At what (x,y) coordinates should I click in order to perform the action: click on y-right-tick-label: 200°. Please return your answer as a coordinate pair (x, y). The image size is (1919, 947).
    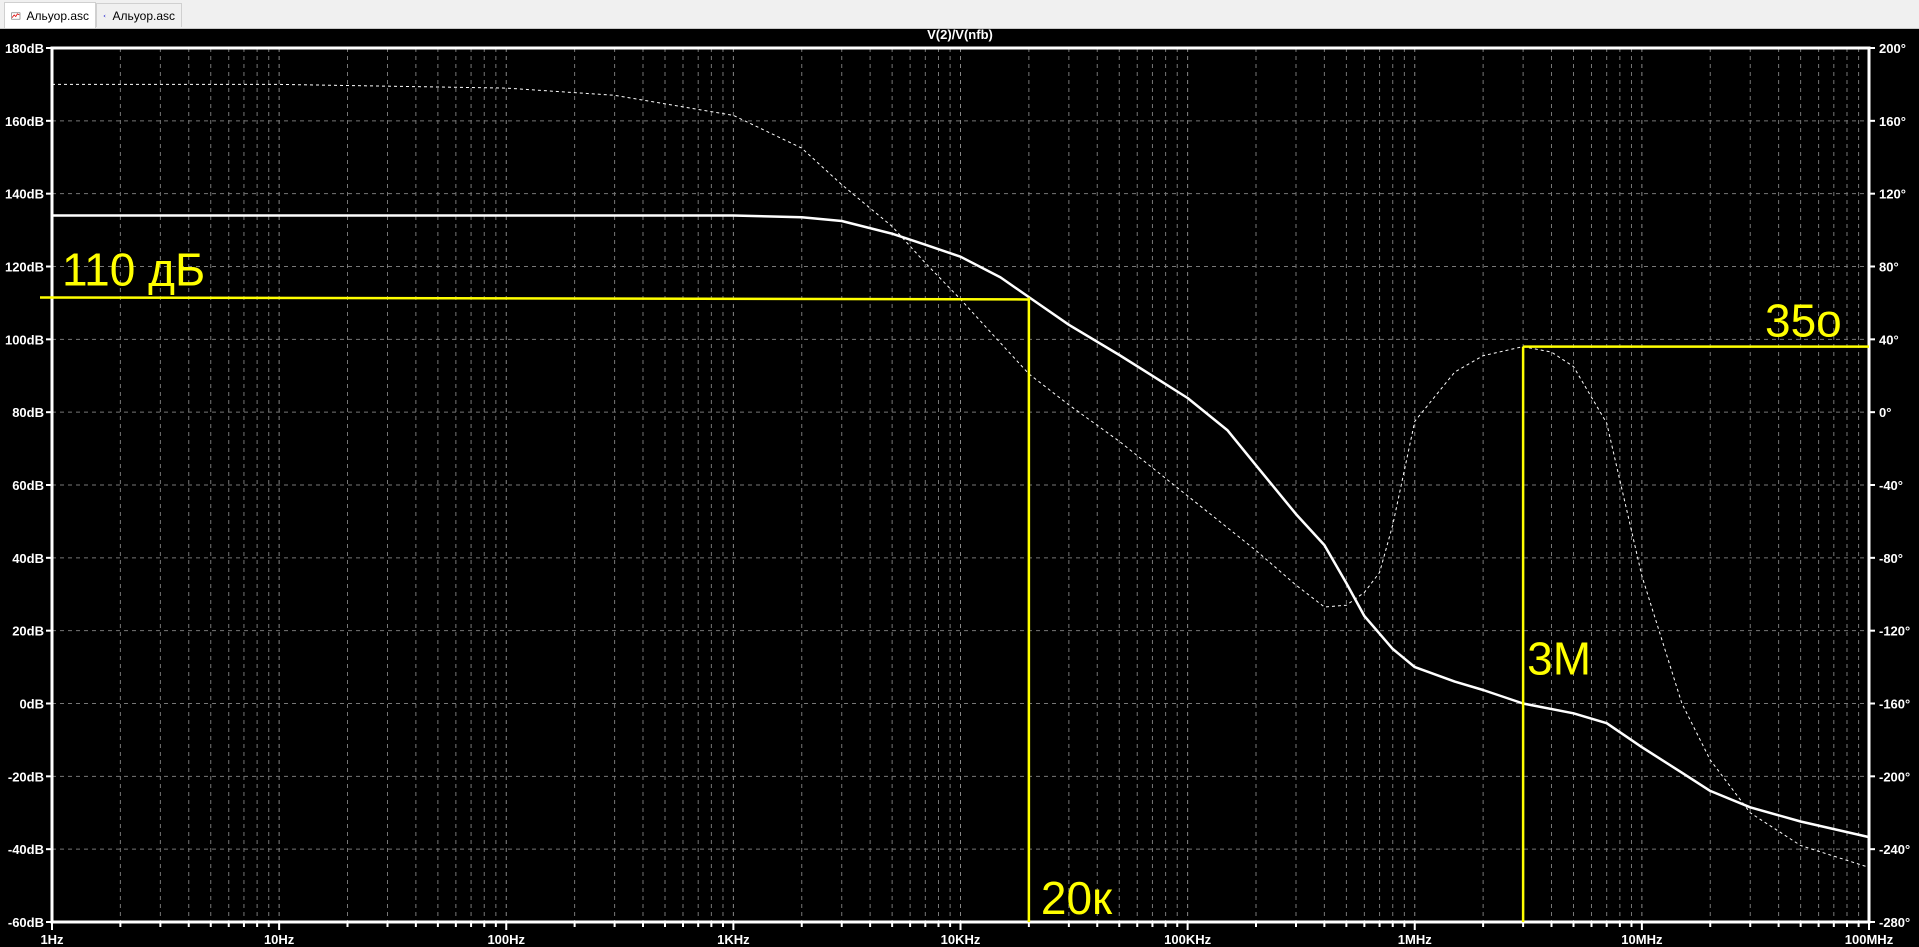
    Looking at the image, I should click on (1892, 48).